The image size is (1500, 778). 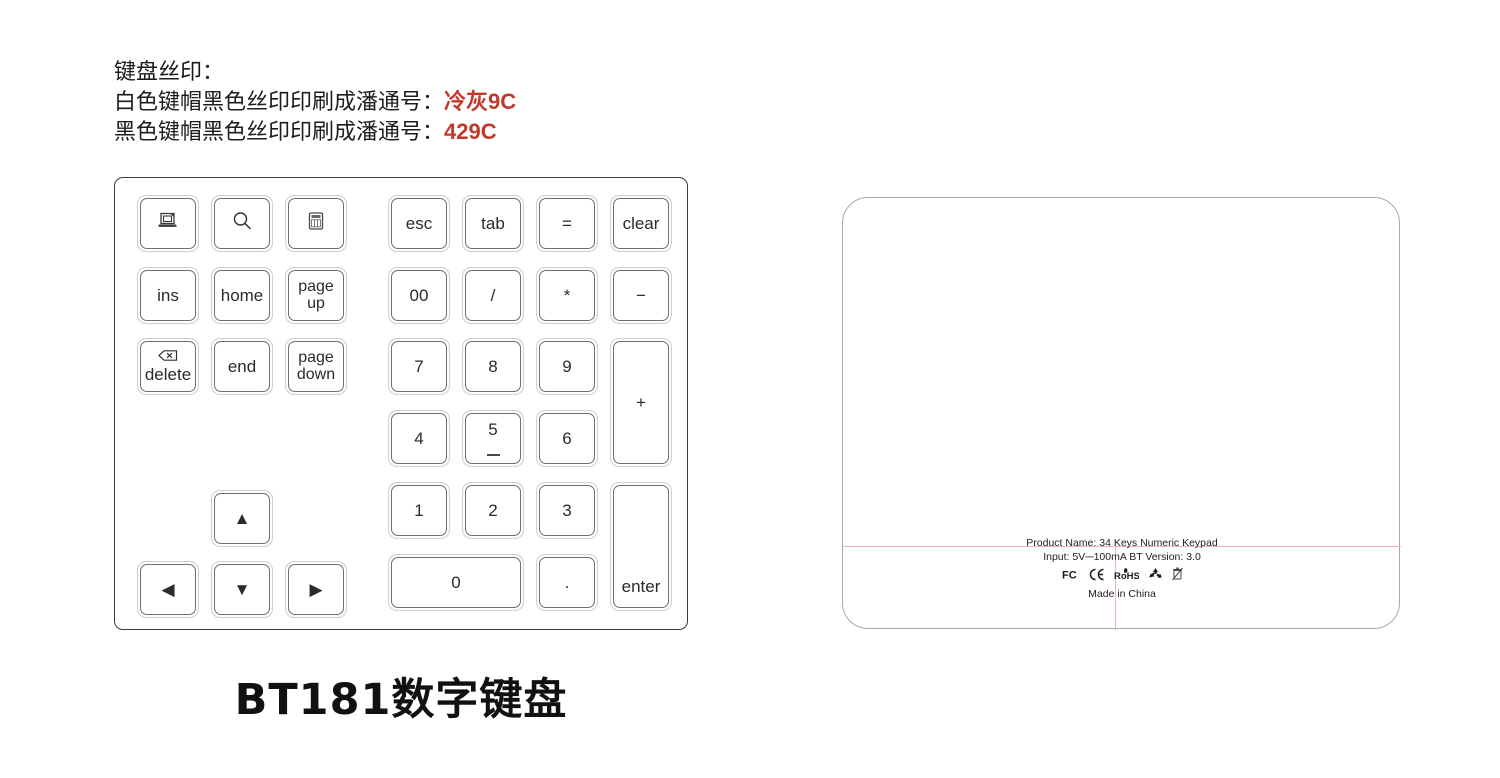 I want to click on key-arrow-down: ▼, so click(x=242, y=589).